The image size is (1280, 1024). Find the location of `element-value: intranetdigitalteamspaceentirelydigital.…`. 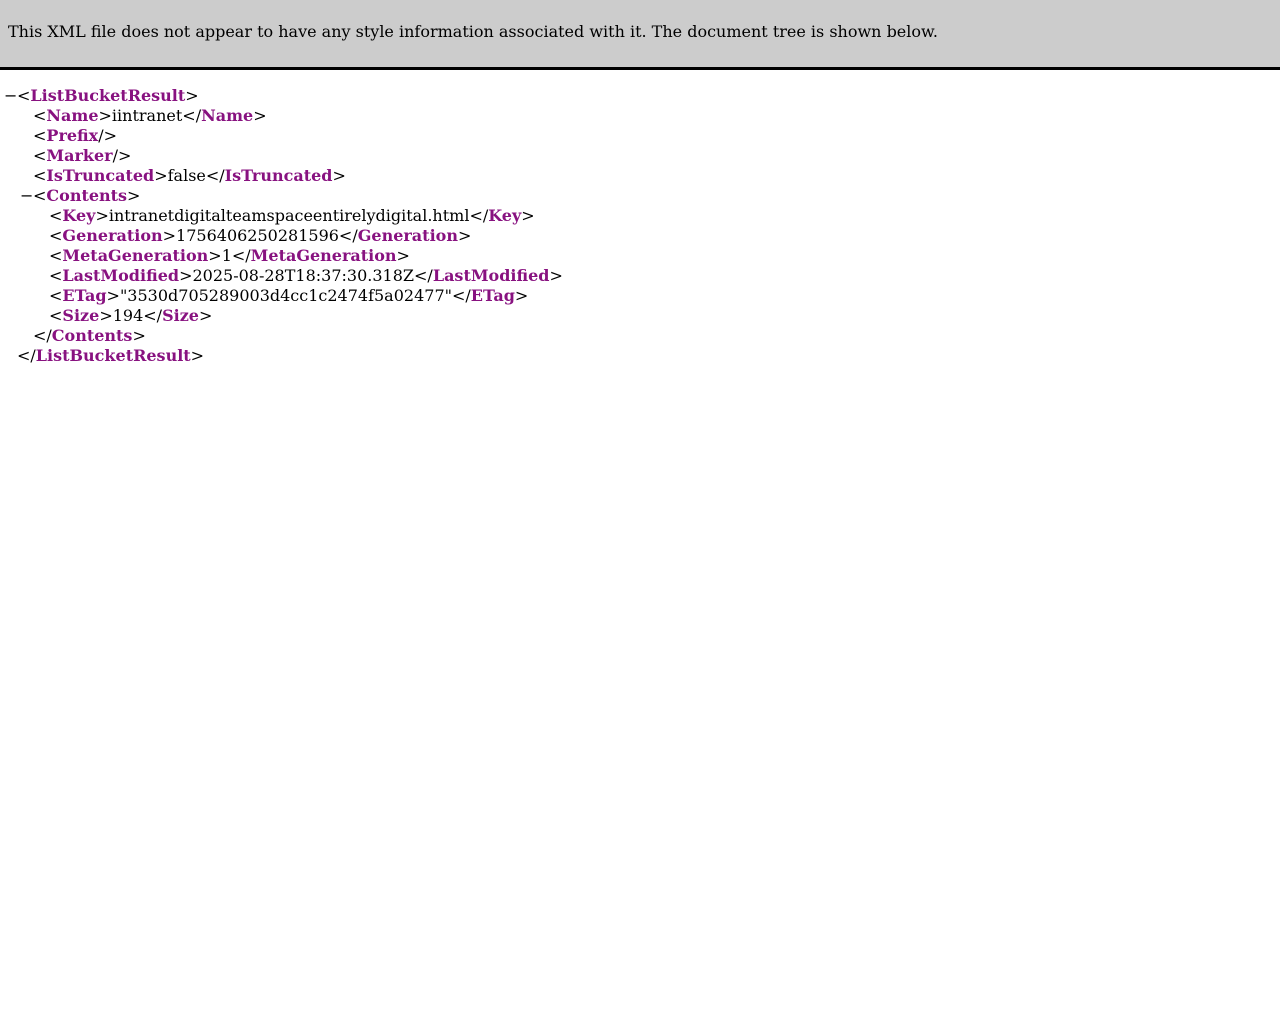

element-value: intranetdigitalteamspaceentirelydigital.… is located at coordinates (289, 215).